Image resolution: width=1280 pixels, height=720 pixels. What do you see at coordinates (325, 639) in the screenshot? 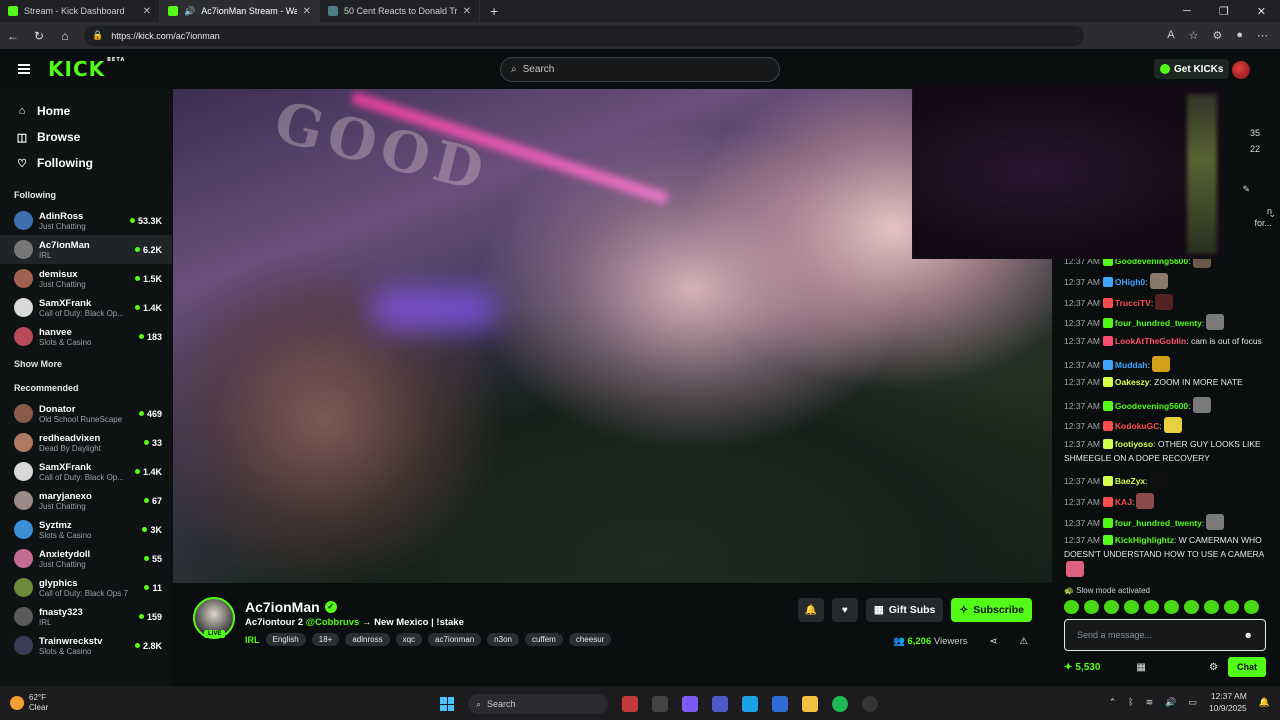
I see `stream-tag: 18+` at bounding box center [325, 639].